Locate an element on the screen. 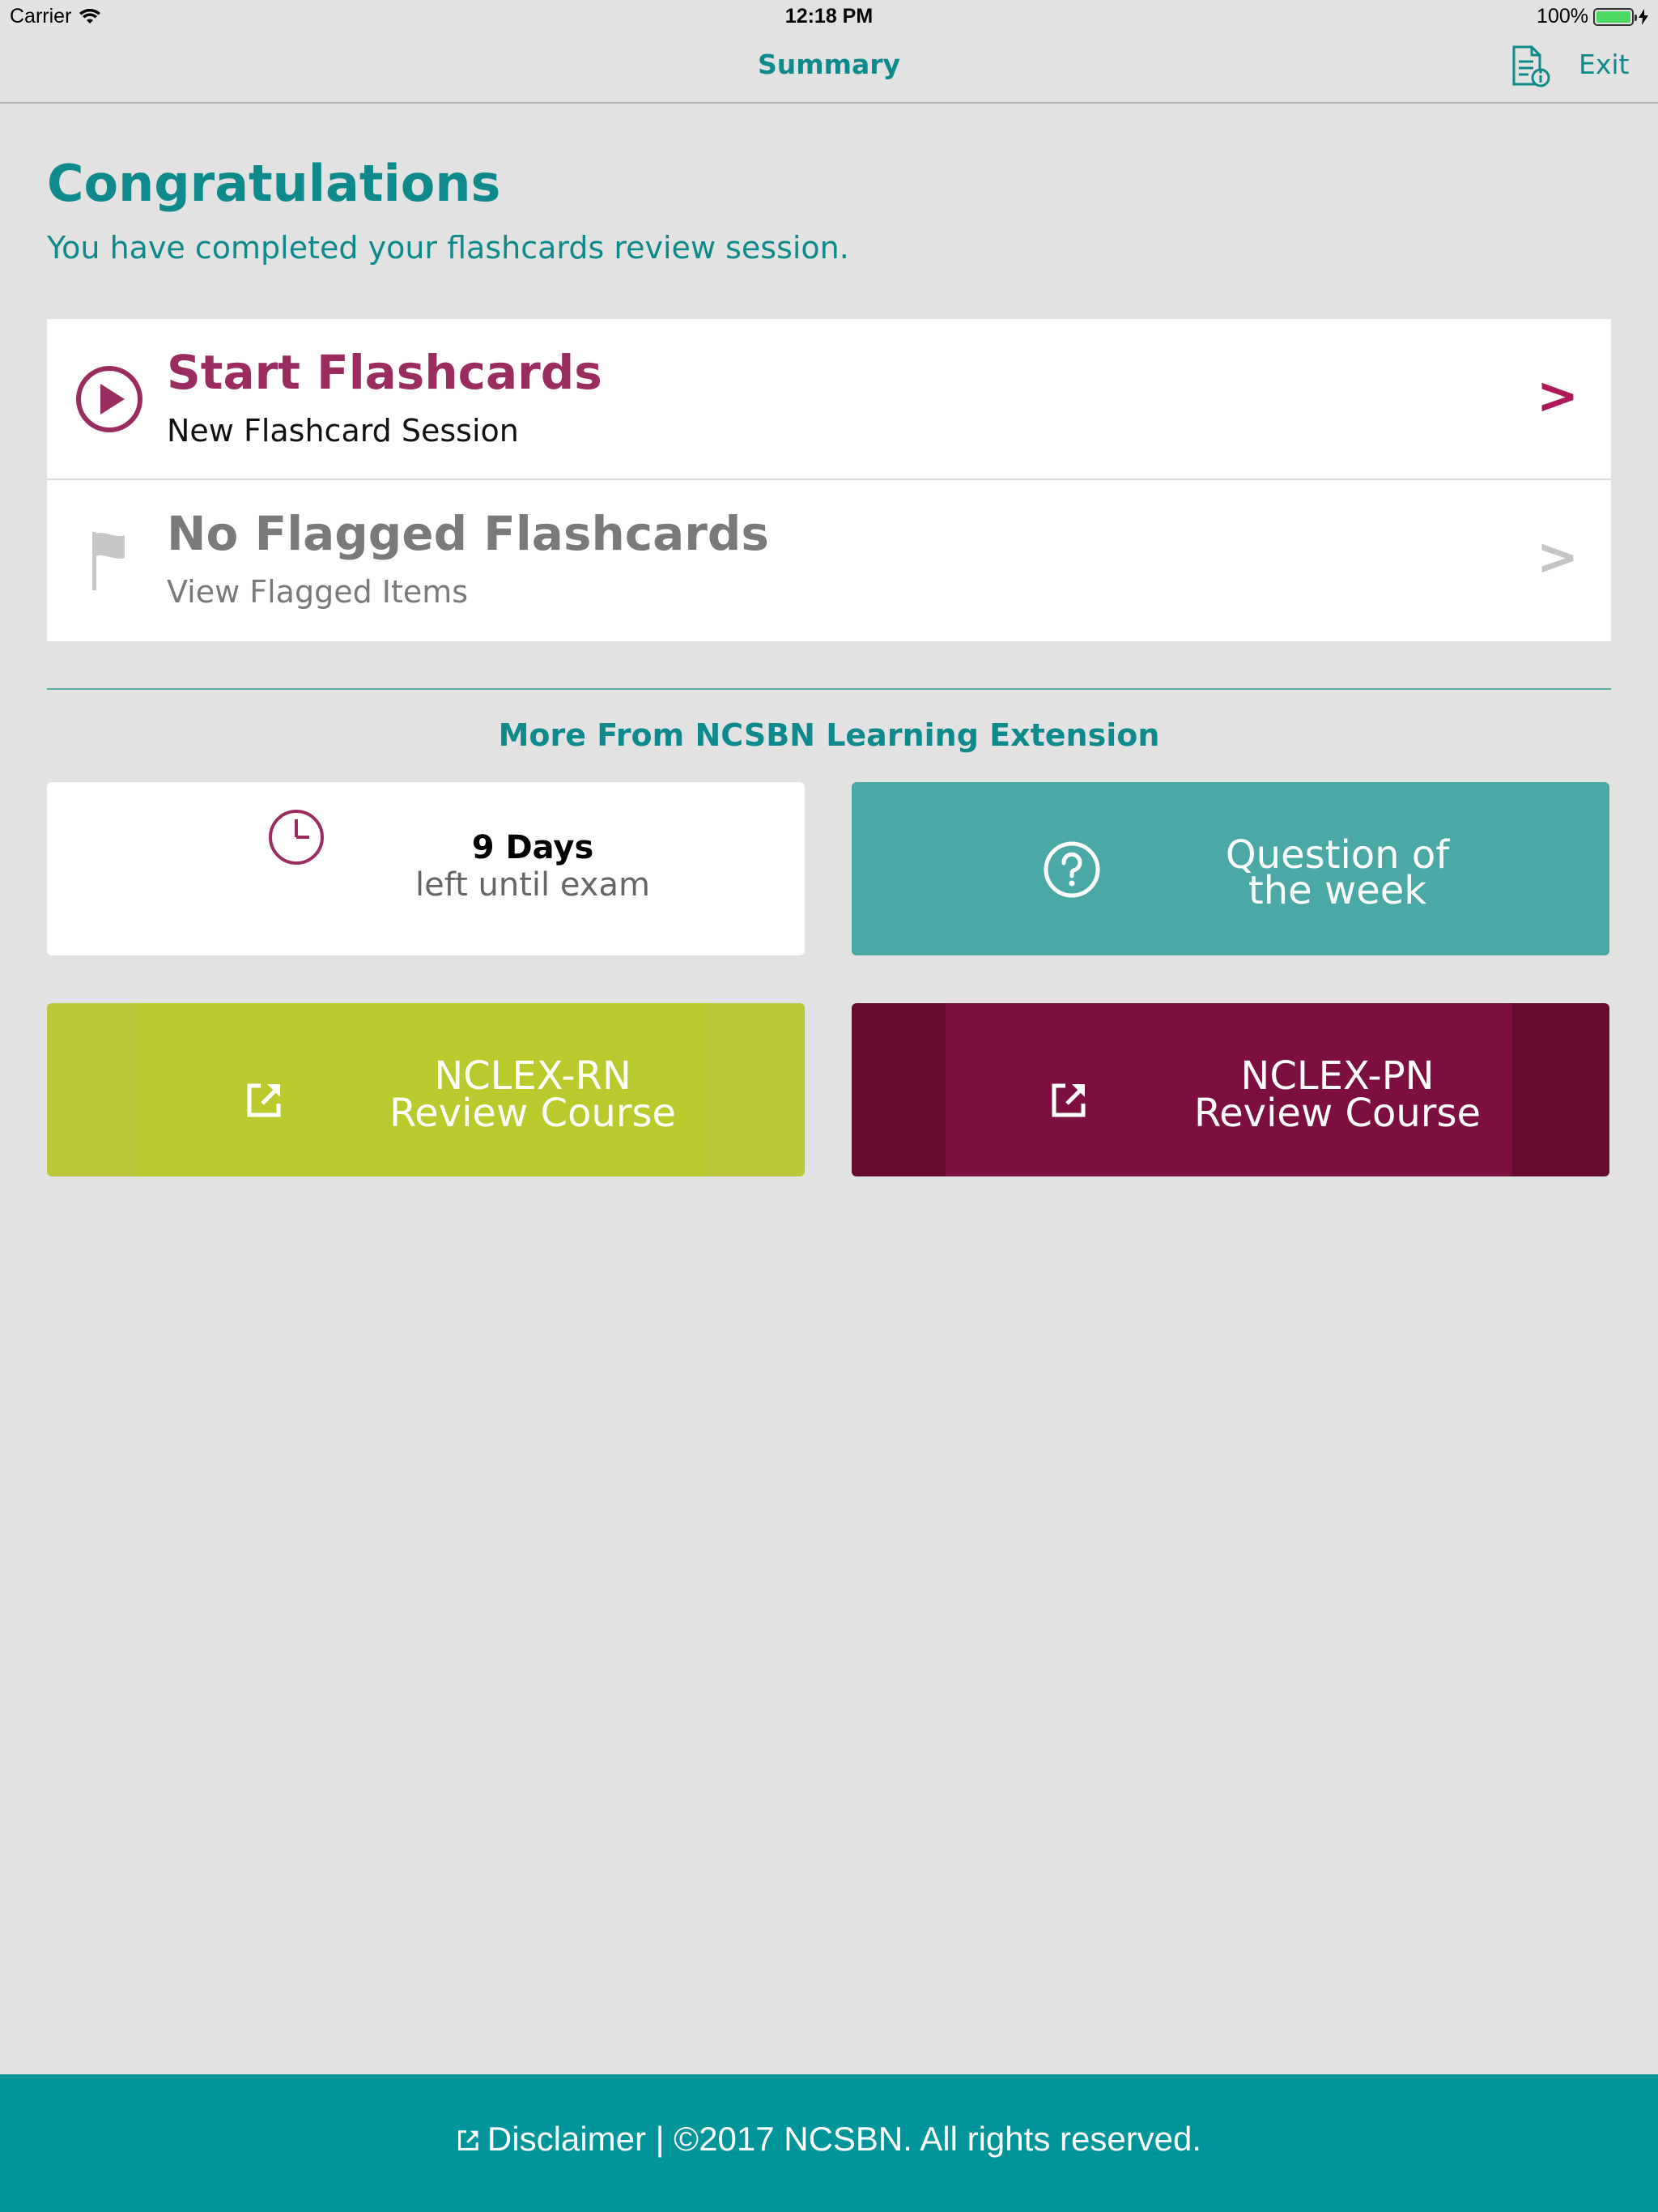  status-bar: Carrier 12:18 PM 100% is located at coordinates (829, 16).